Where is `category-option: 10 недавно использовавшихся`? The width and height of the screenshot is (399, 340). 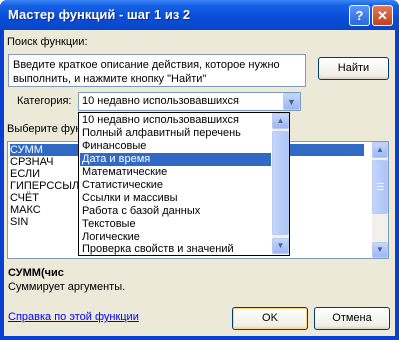 category-option: 10 недавно использовавшихся is located at coordinates (175, 120).